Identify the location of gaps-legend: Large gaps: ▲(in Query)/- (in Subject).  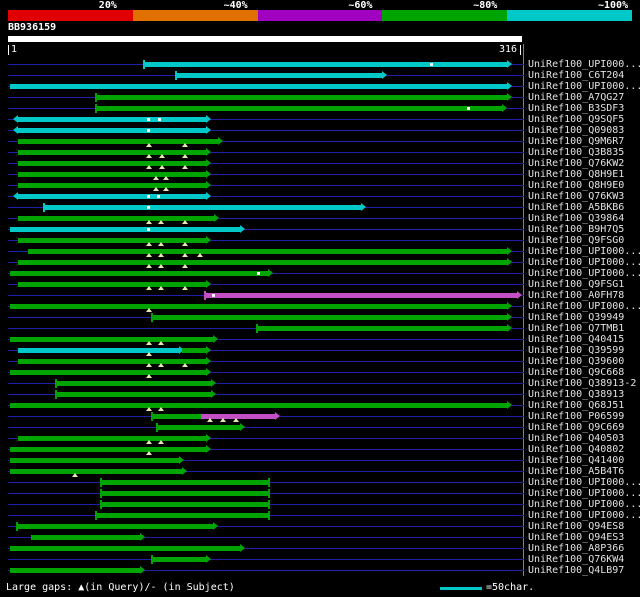
(120, 587).